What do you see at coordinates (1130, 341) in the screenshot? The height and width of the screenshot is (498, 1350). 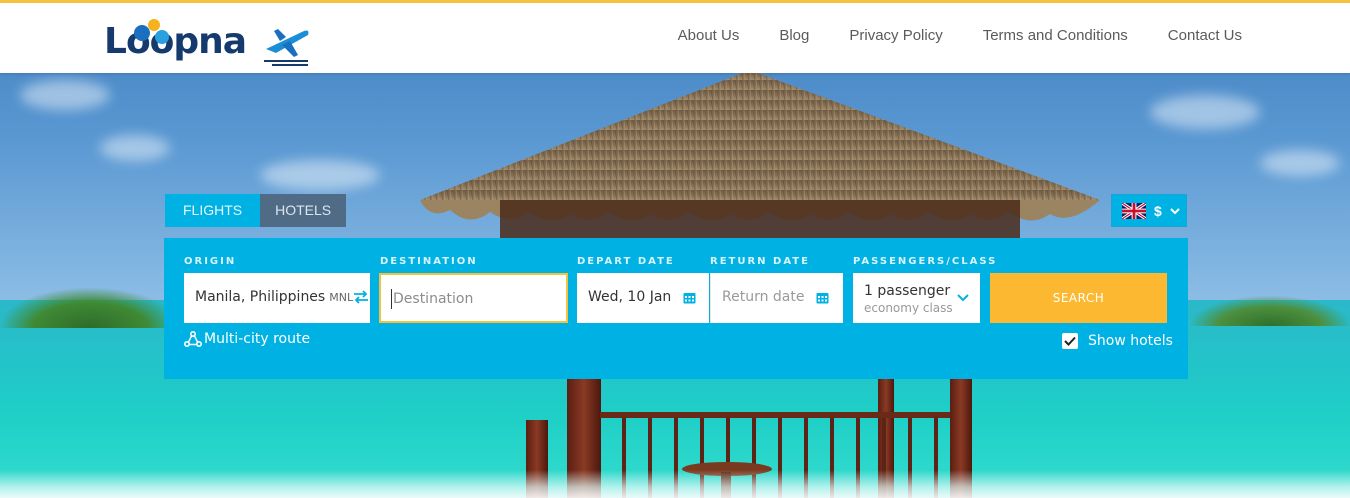 I see `show-hotels-label: Show hotels` at bounding box center [1130, 341].